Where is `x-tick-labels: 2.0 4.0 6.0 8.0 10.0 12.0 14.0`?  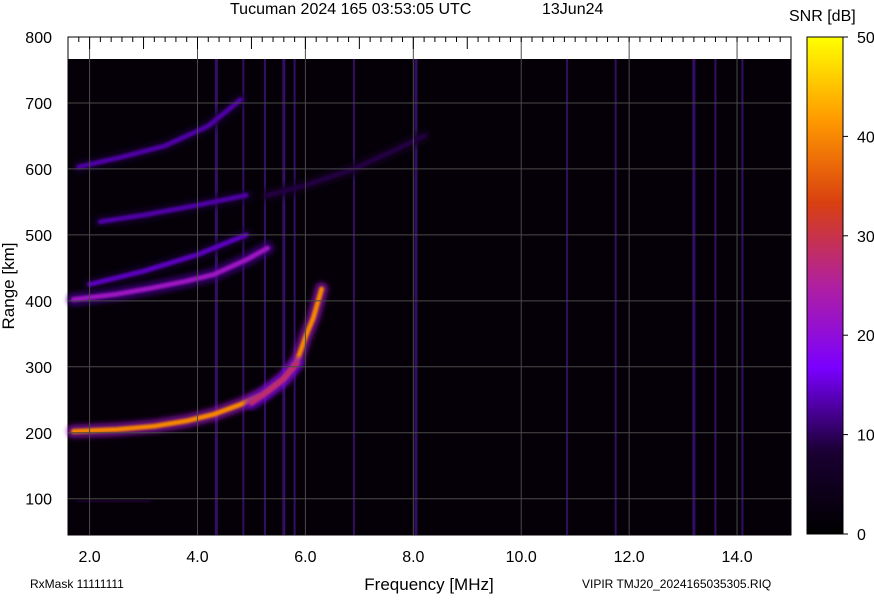
x-tick-labels: 2.0 4.0 6.0 8.0 10.0 12.0 14.0 is located at coordinates (415, 557).